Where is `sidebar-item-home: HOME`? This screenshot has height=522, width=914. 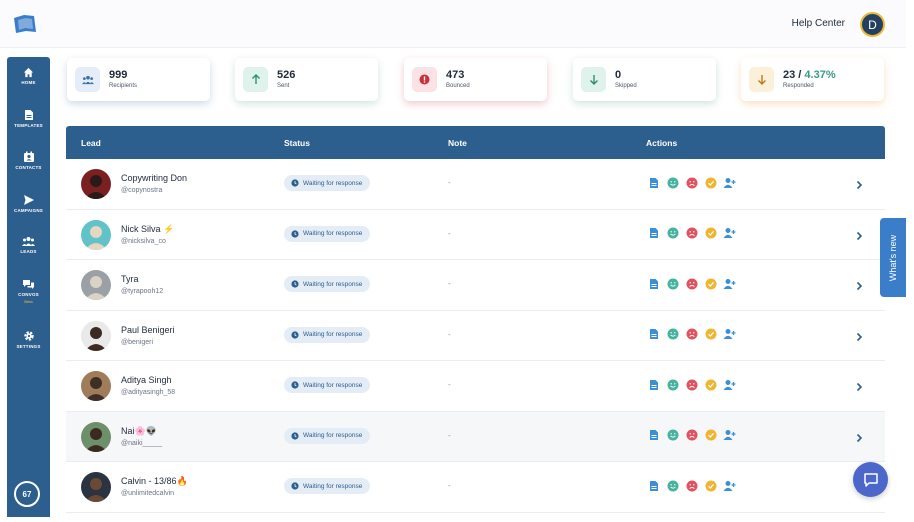 sidebar-item-home: HOME is located at coordinates (28, 76).